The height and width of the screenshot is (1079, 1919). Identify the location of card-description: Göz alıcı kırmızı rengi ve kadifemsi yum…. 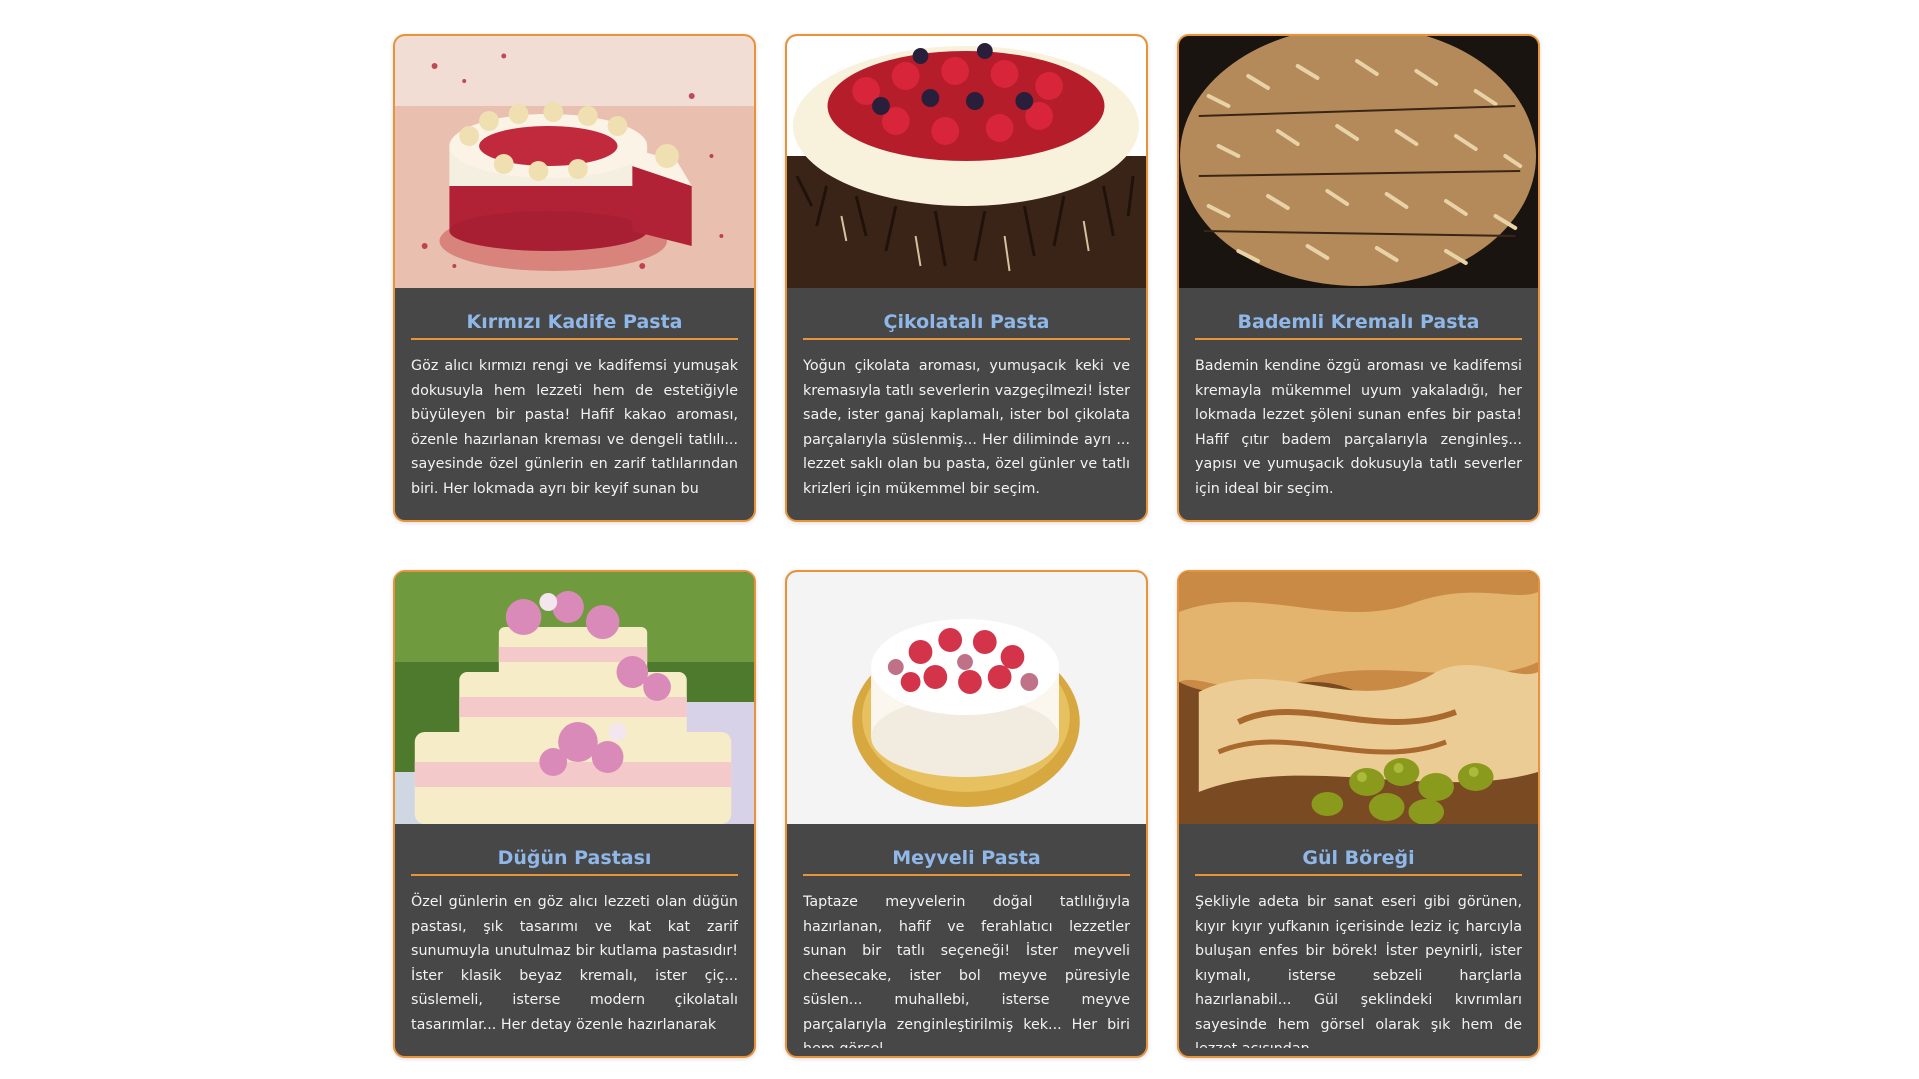
(574, 427).